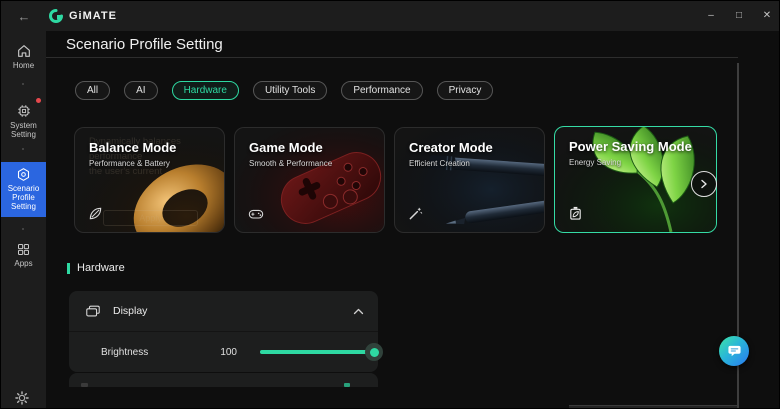 This screenshot has width=780, height=409. I want to click on chevron-right-icon, so click(704, 184).